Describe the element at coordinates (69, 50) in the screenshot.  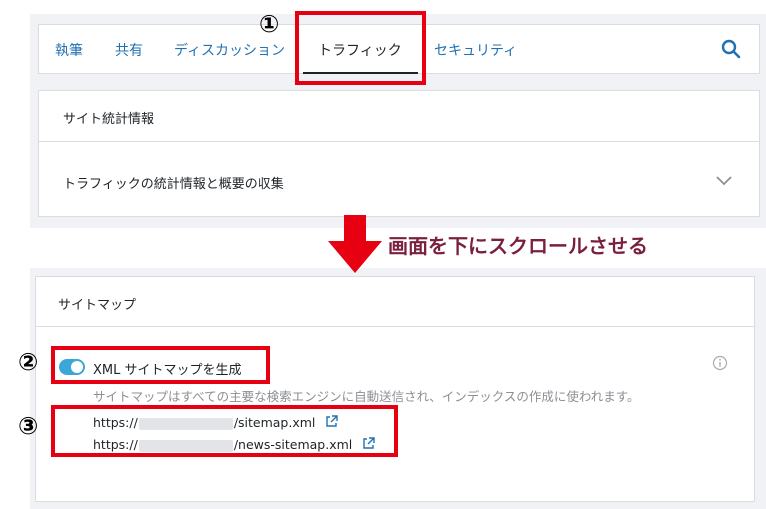
I see `tab-writing: 執筆` at that location.